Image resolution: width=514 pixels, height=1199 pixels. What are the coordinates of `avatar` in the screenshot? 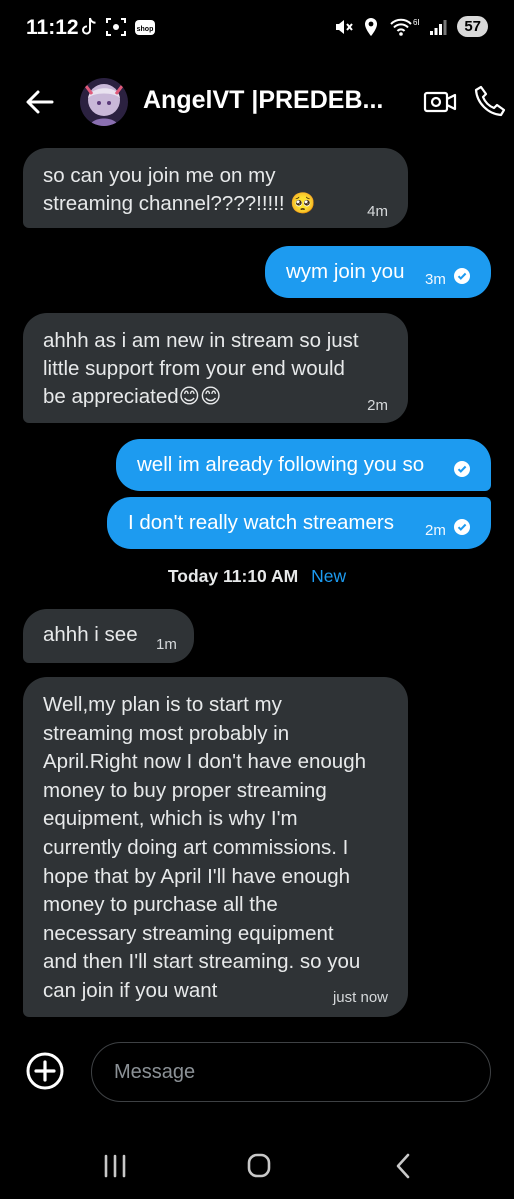 It's located at (104, 102).